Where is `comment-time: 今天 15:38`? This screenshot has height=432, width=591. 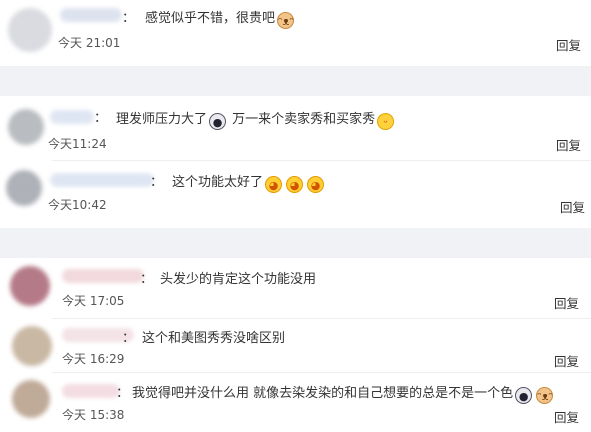 comment-time: 今天 15:38 is located at coordinates (93, 415).